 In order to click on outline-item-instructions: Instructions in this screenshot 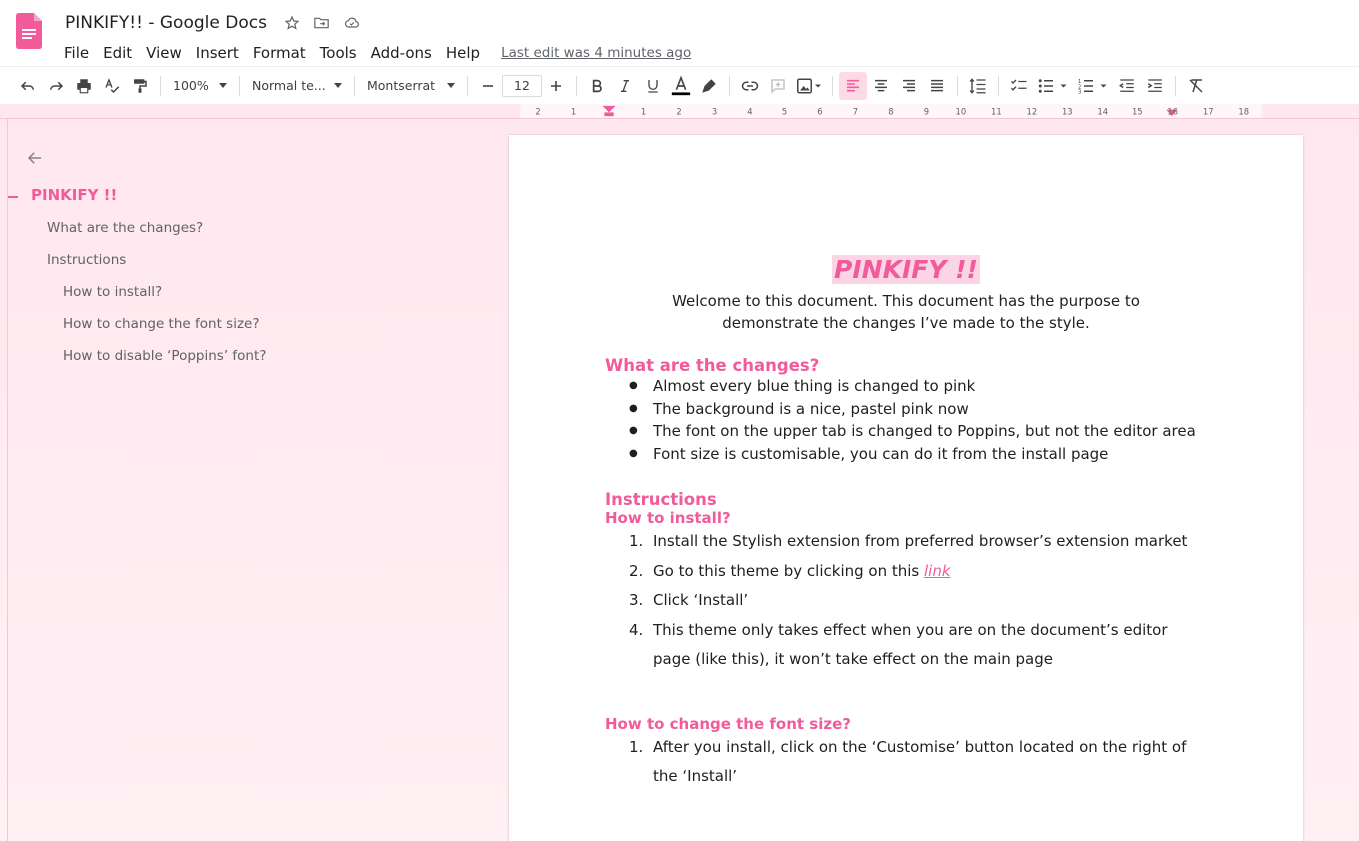, I will do `click(86, 260)`.